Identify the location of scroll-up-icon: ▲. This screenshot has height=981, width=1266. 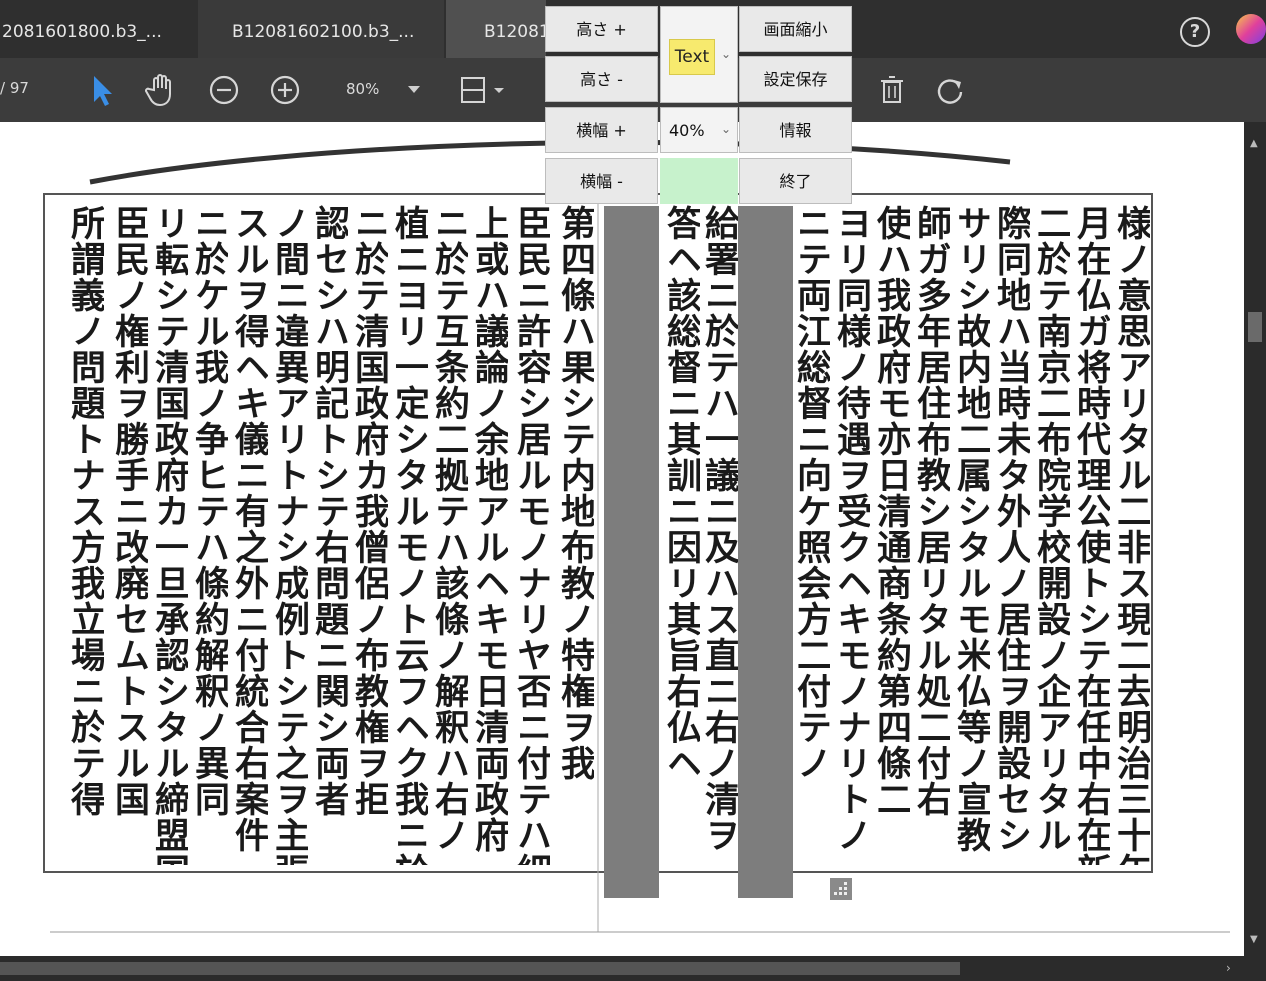
(1254, 143).